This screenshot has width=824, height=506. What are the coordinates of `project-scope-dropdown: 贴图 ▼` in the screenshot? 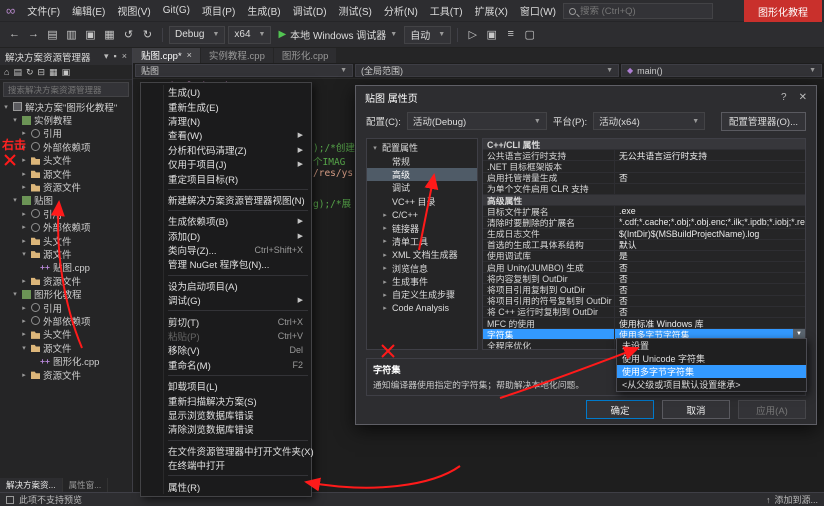 It's located at (244, 70).